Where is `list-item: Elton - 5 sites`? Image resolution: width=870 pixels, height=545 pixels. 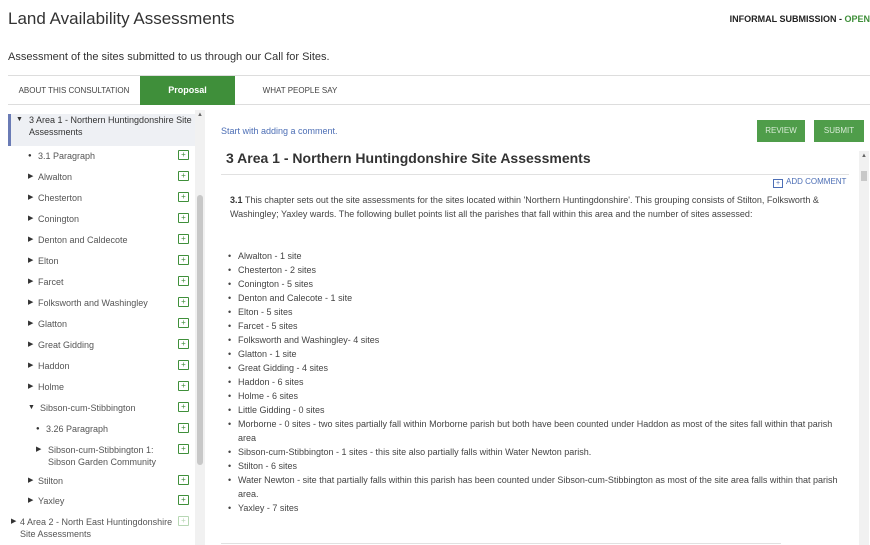
list-item: Elton - 5 sites is located at coordinates (538, 312).